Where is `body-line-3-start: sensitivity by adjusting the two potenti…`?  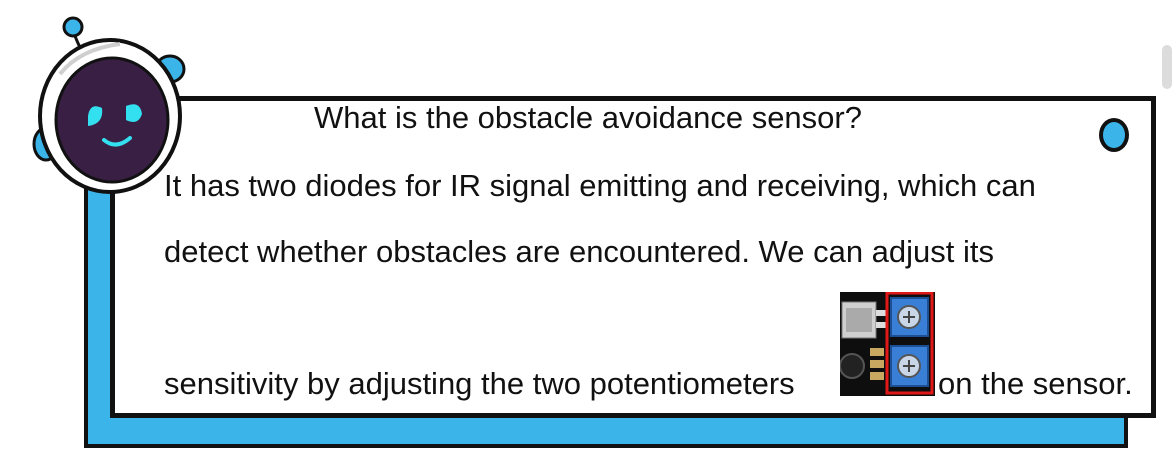 body-line-3-start: sensitivity by adjusting the two potenti… is located at coordinates (479, 383).